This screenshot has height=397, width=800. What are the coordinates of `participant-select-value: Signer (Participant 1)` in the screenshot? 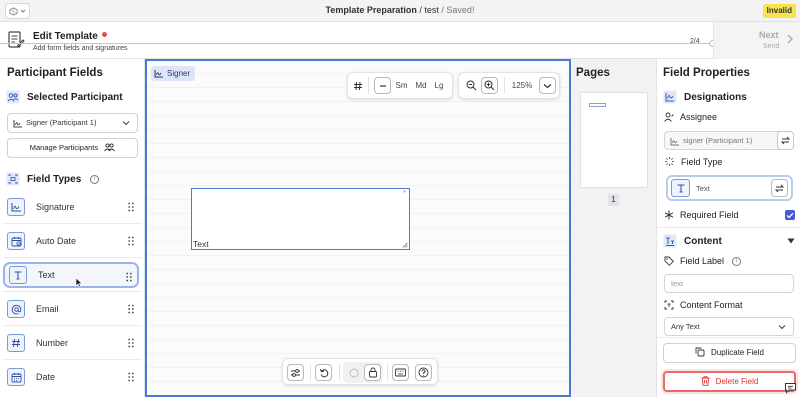 It's located at (61, 122).